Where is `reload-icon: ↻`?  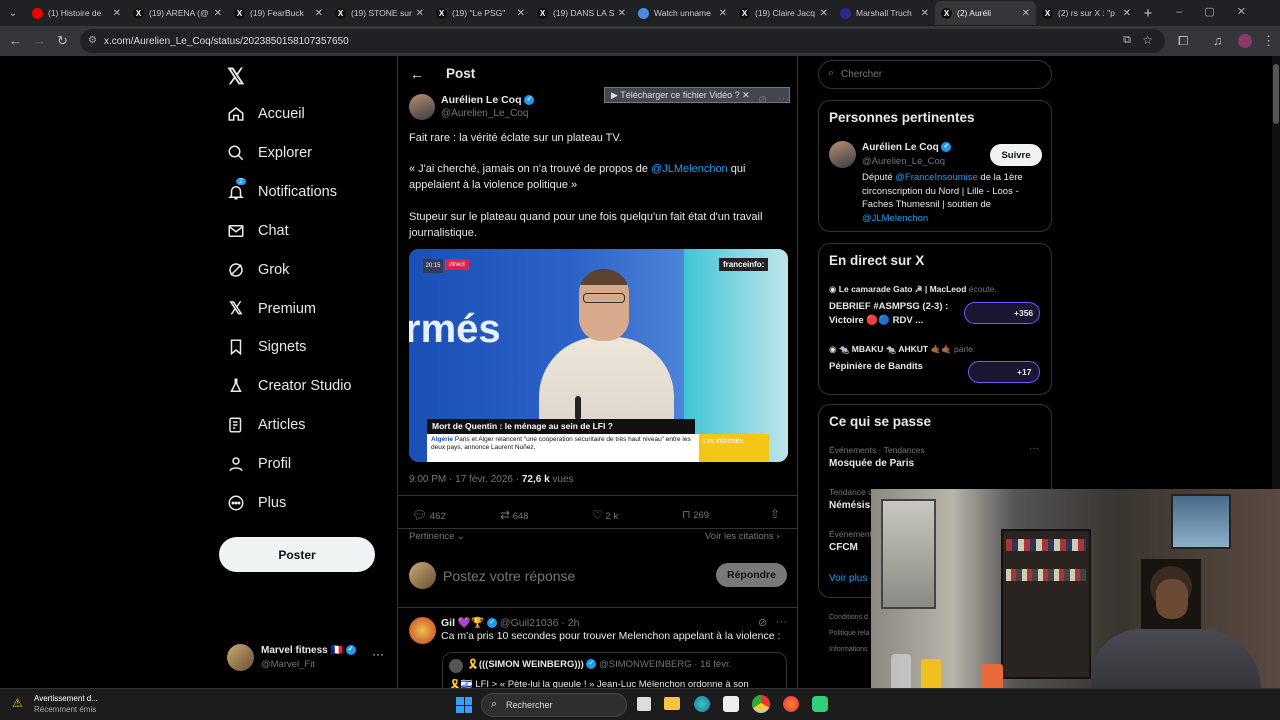 reload-icon: ↻ is located at coordinates (62, 41).